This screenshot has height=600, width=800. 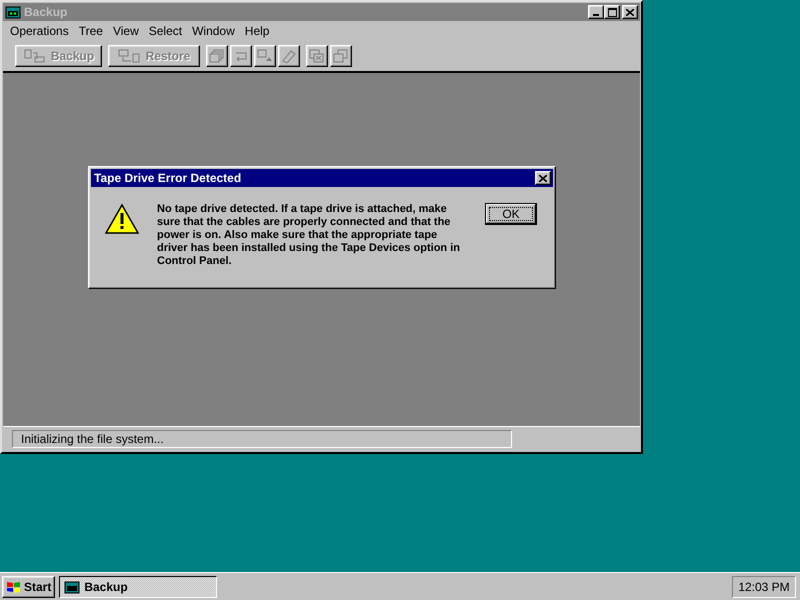 I want to click on menu-item: Help, so click(x=257, y=31).